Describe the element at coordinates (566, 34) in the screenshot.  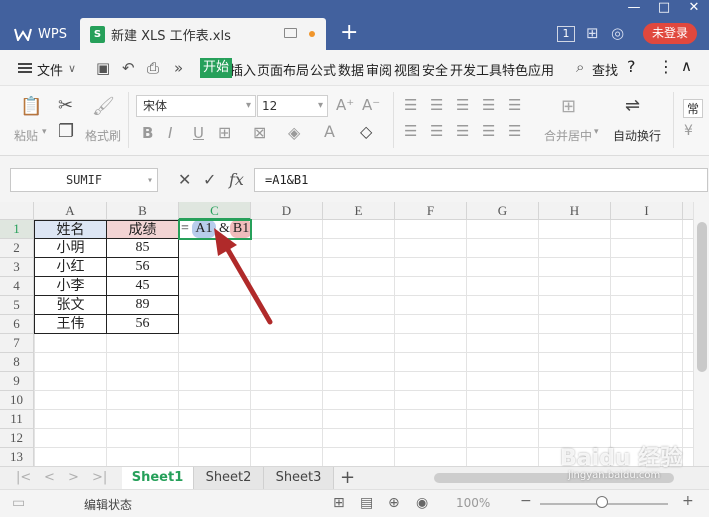
I see `window-count-badge: 1` at that location.